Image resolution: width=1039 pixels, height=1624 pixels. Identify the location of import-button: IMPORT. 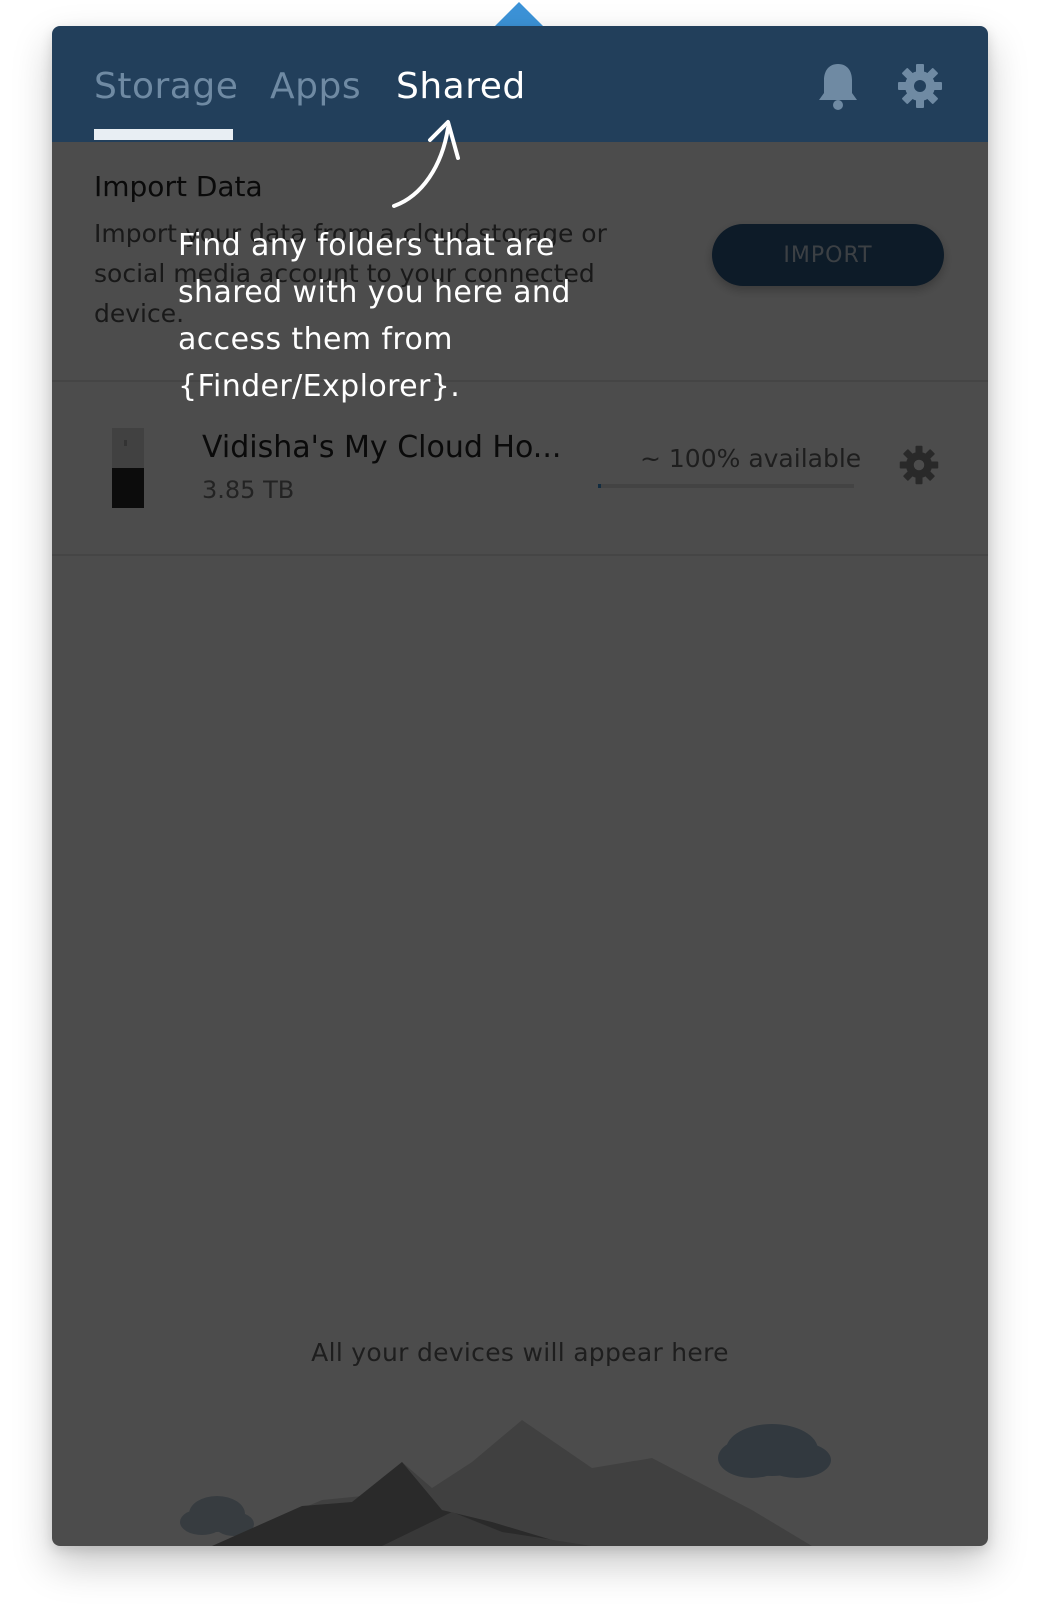
(828, 255).